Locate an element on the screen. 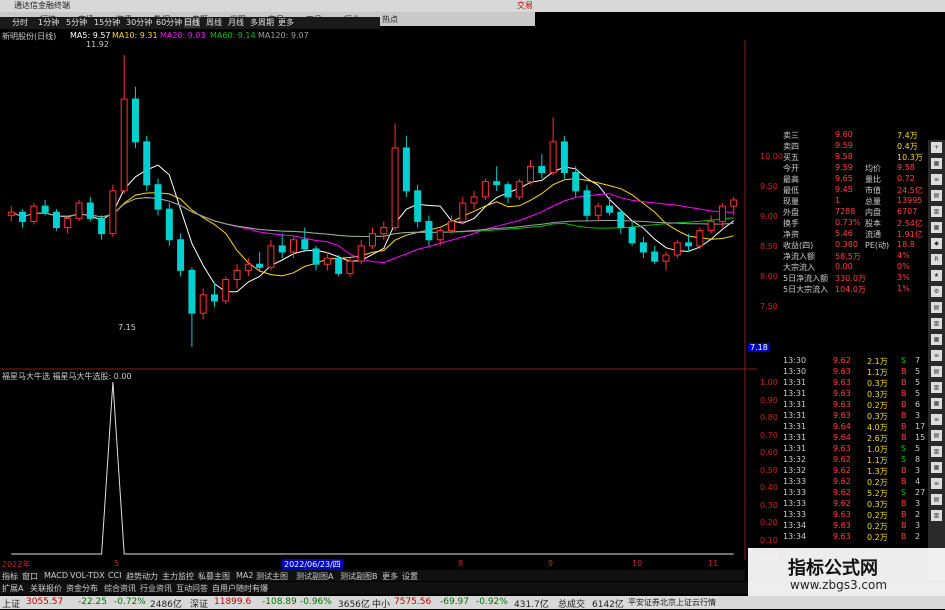 The image size is (945, 610). index-value: 3055.57 is located at coordinates (45, 602).